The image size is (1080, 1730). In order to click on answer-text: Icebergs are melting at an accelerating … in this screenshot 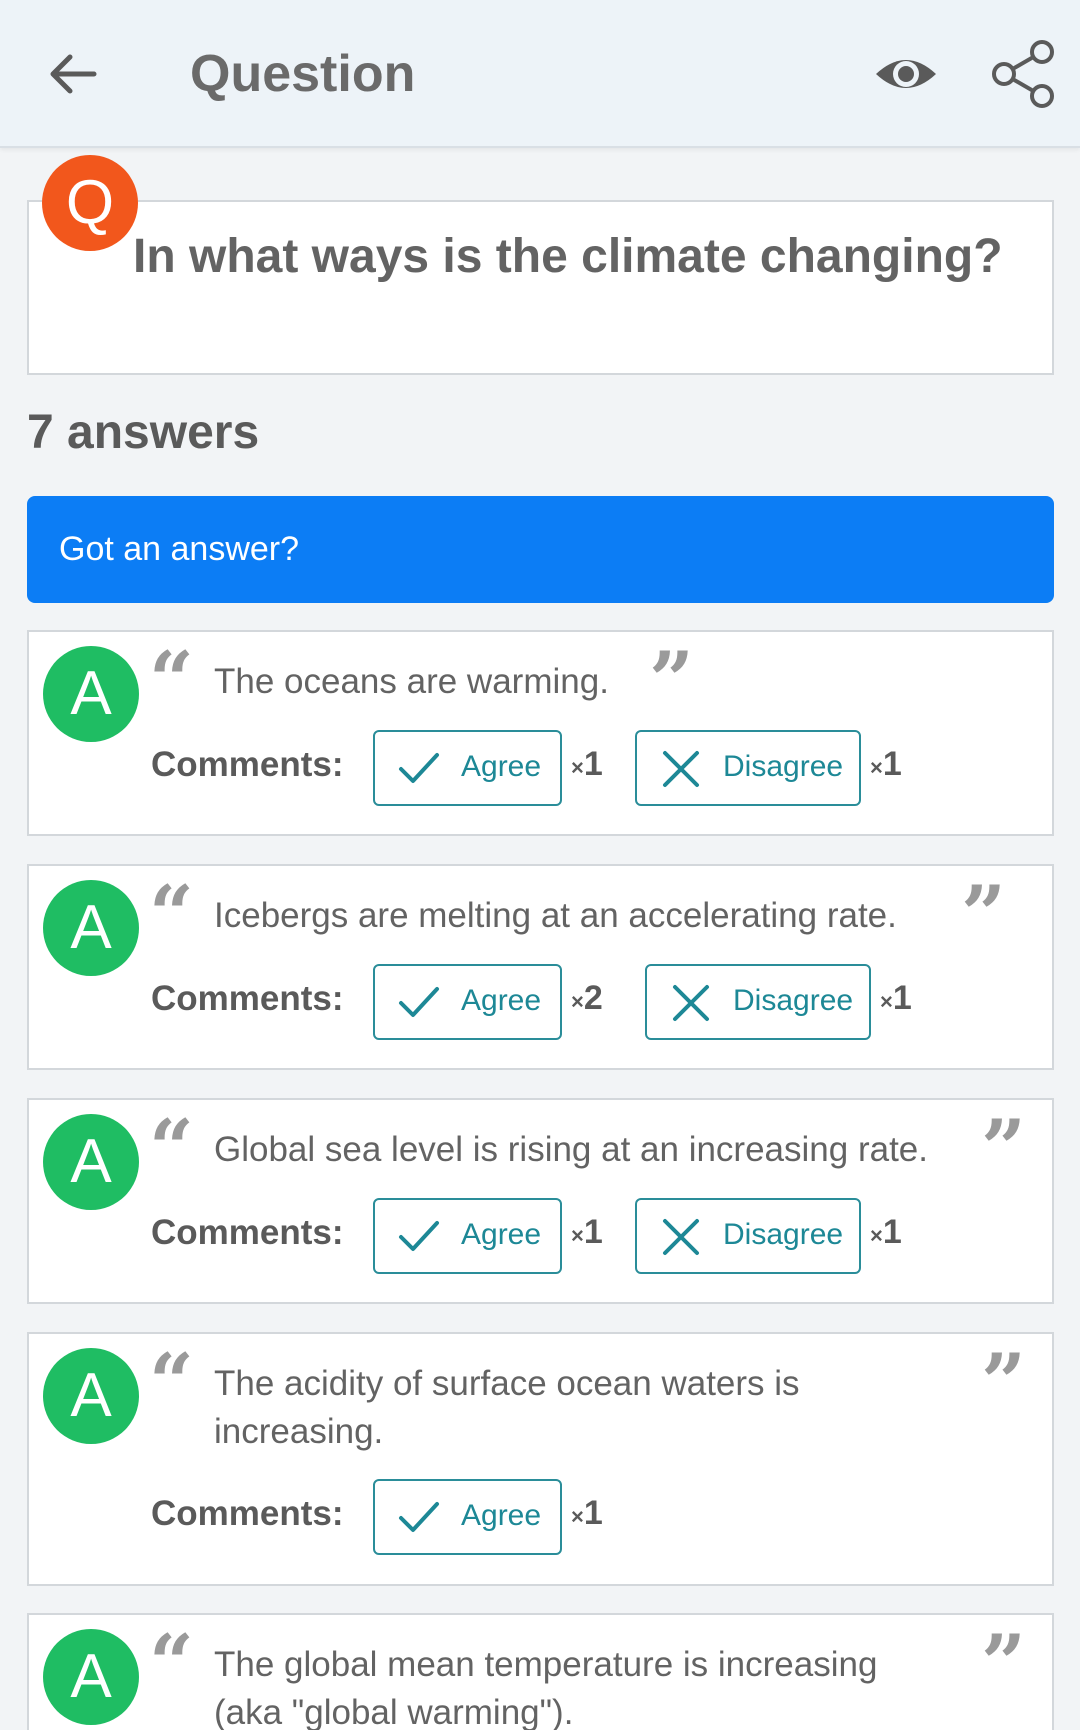, I will do `click(555, 915)`.